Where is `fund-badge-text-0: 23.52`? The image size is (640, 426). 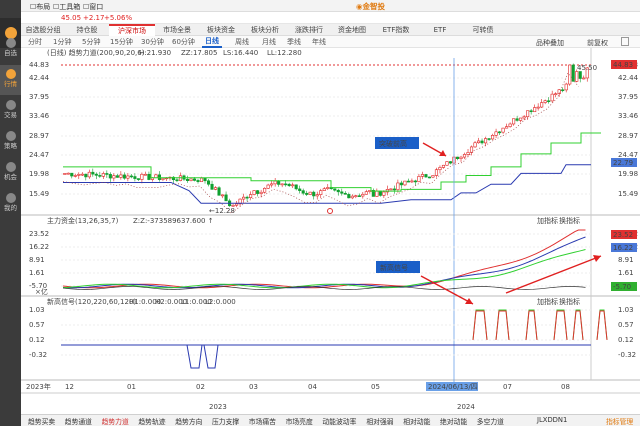
fund-badge-text-0: 23.52 is located at coordinates (623, 235).